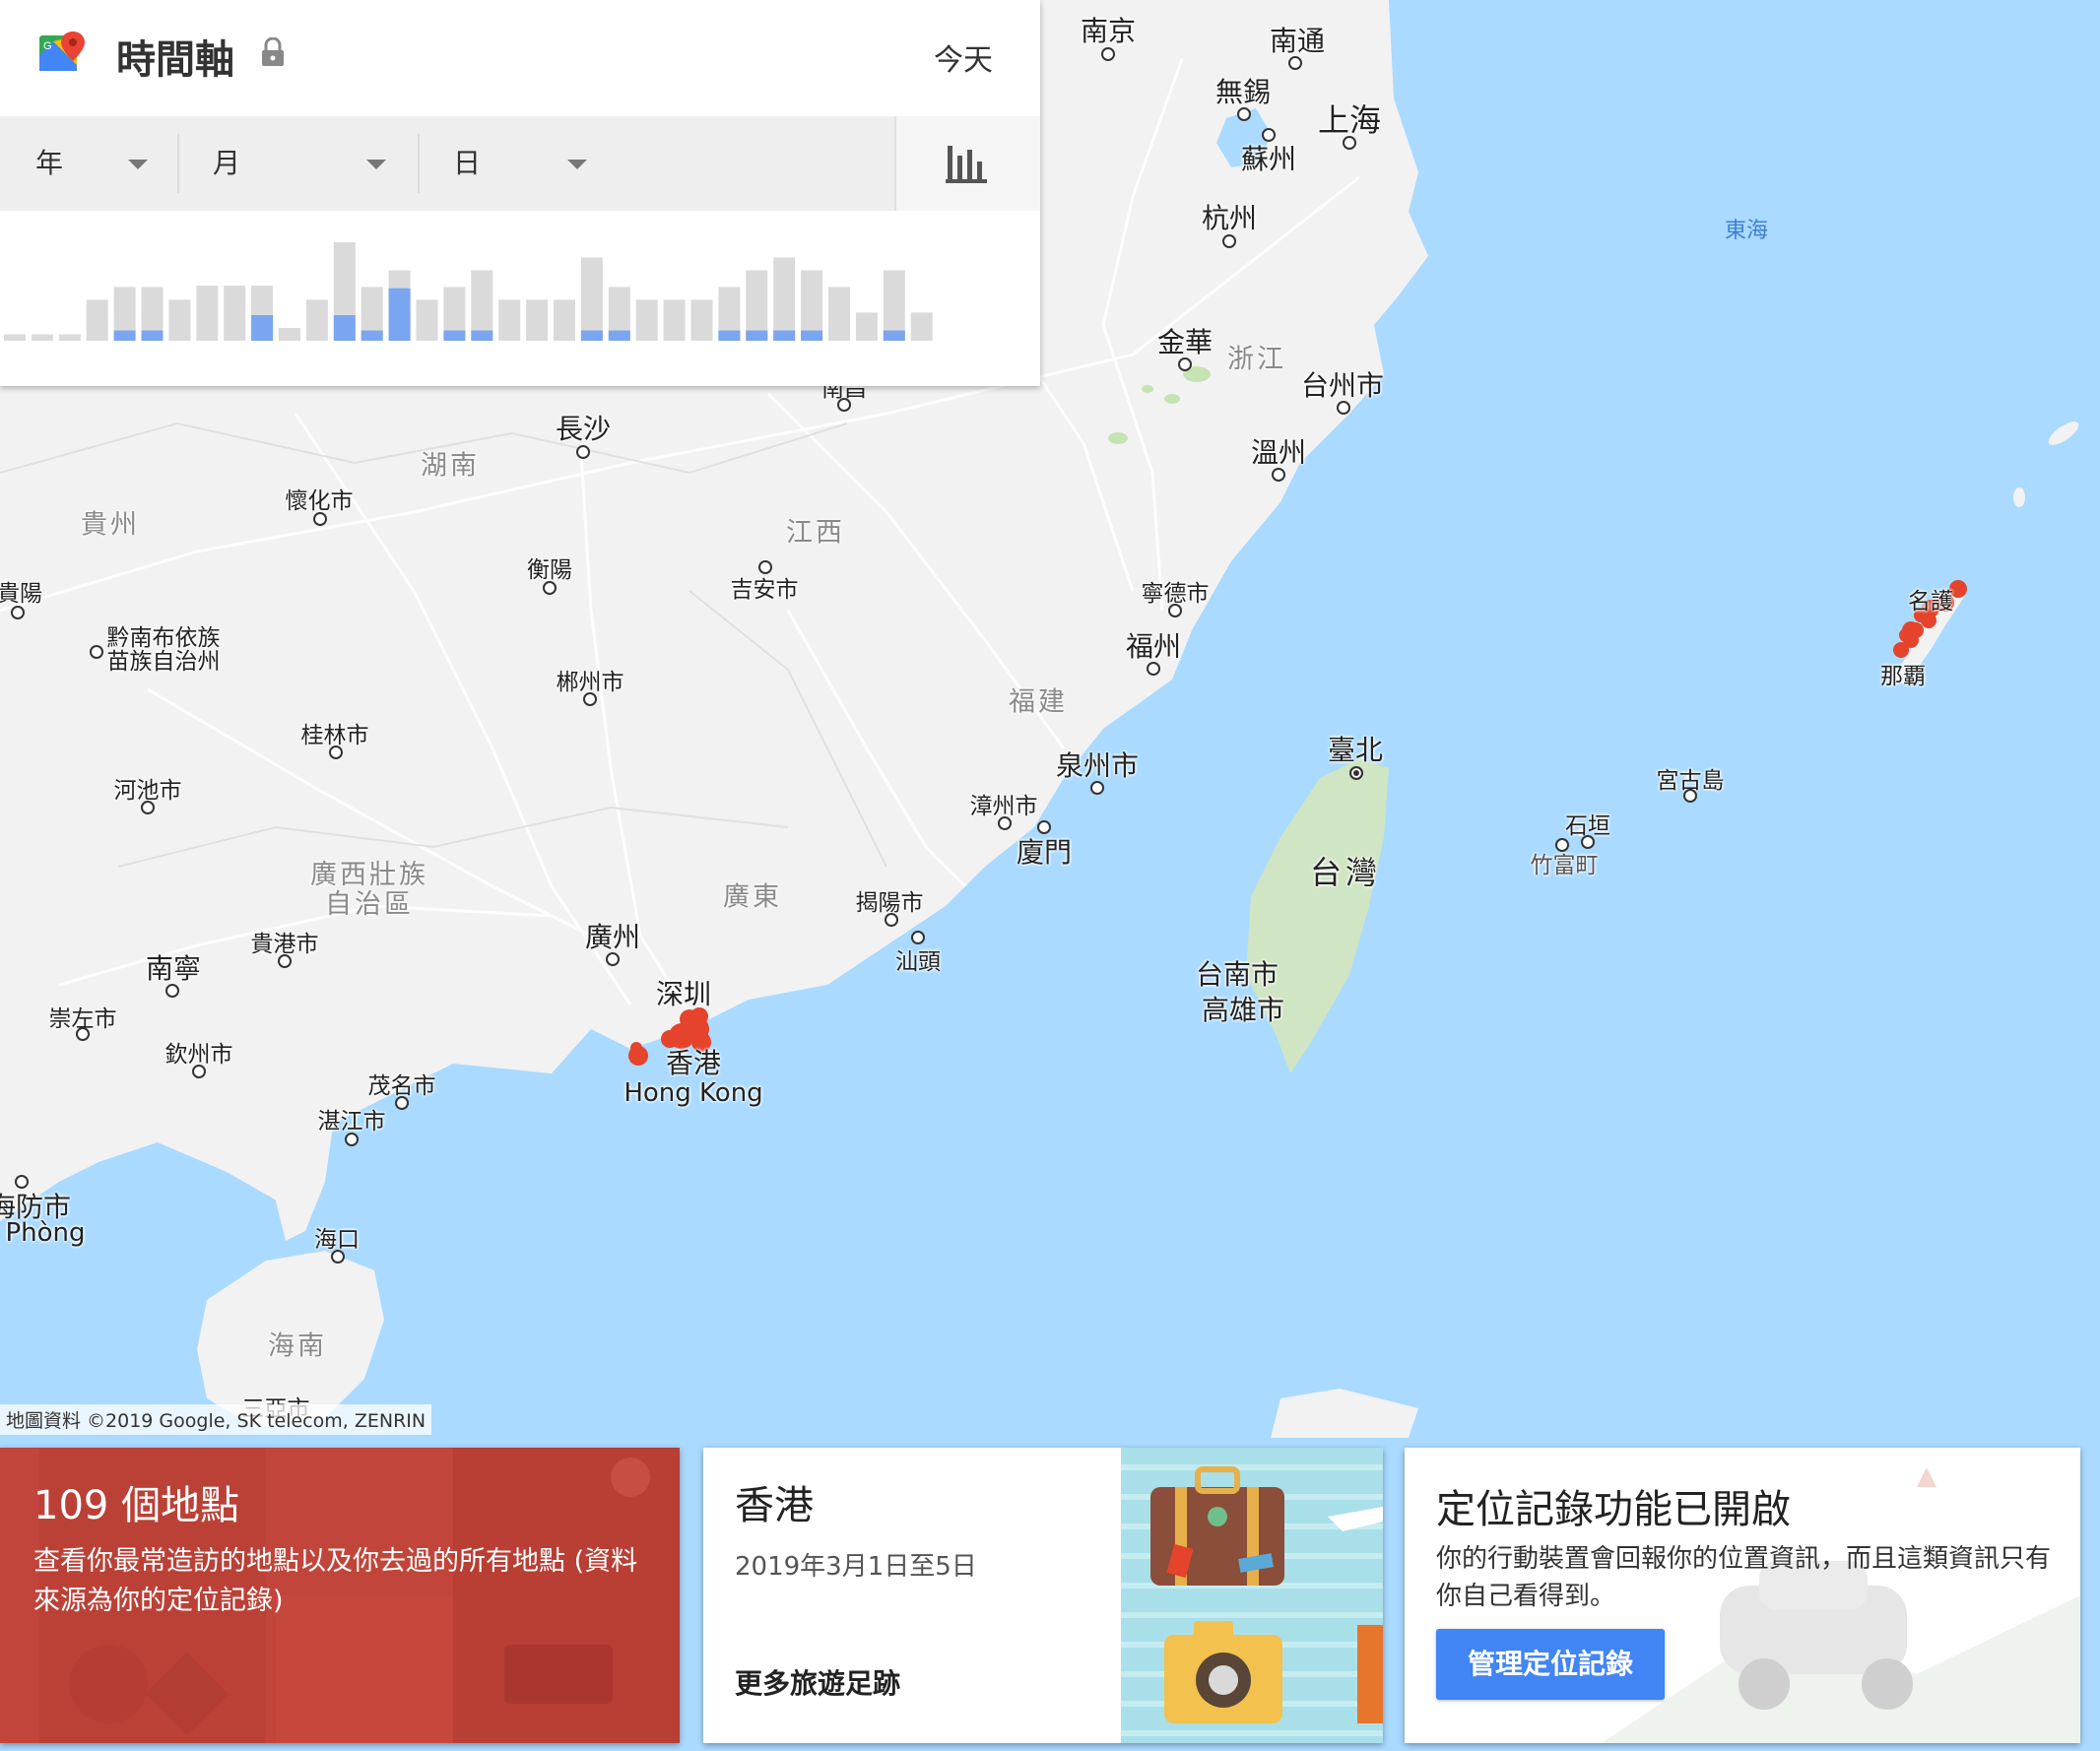 Image resolution: width=2100 pixels, height=1751 pixels. I want to click on city-label-fuzhou: 福州, so click(1153, 645).